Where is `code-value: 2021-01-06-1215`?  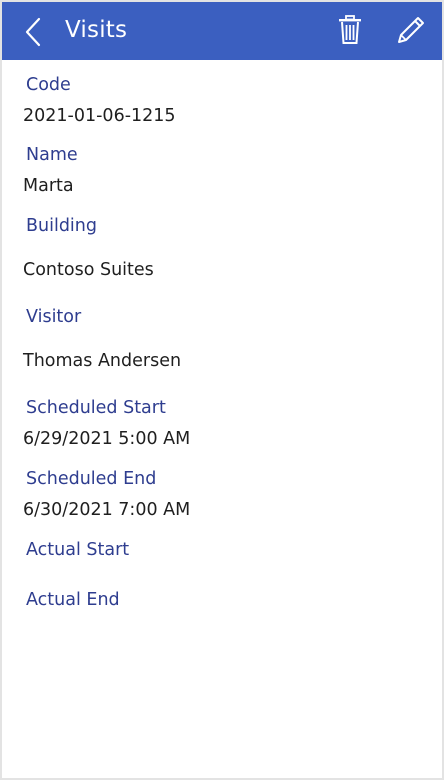 code-value: 2021-01-06-1215 is located at coordinates (99, 116).